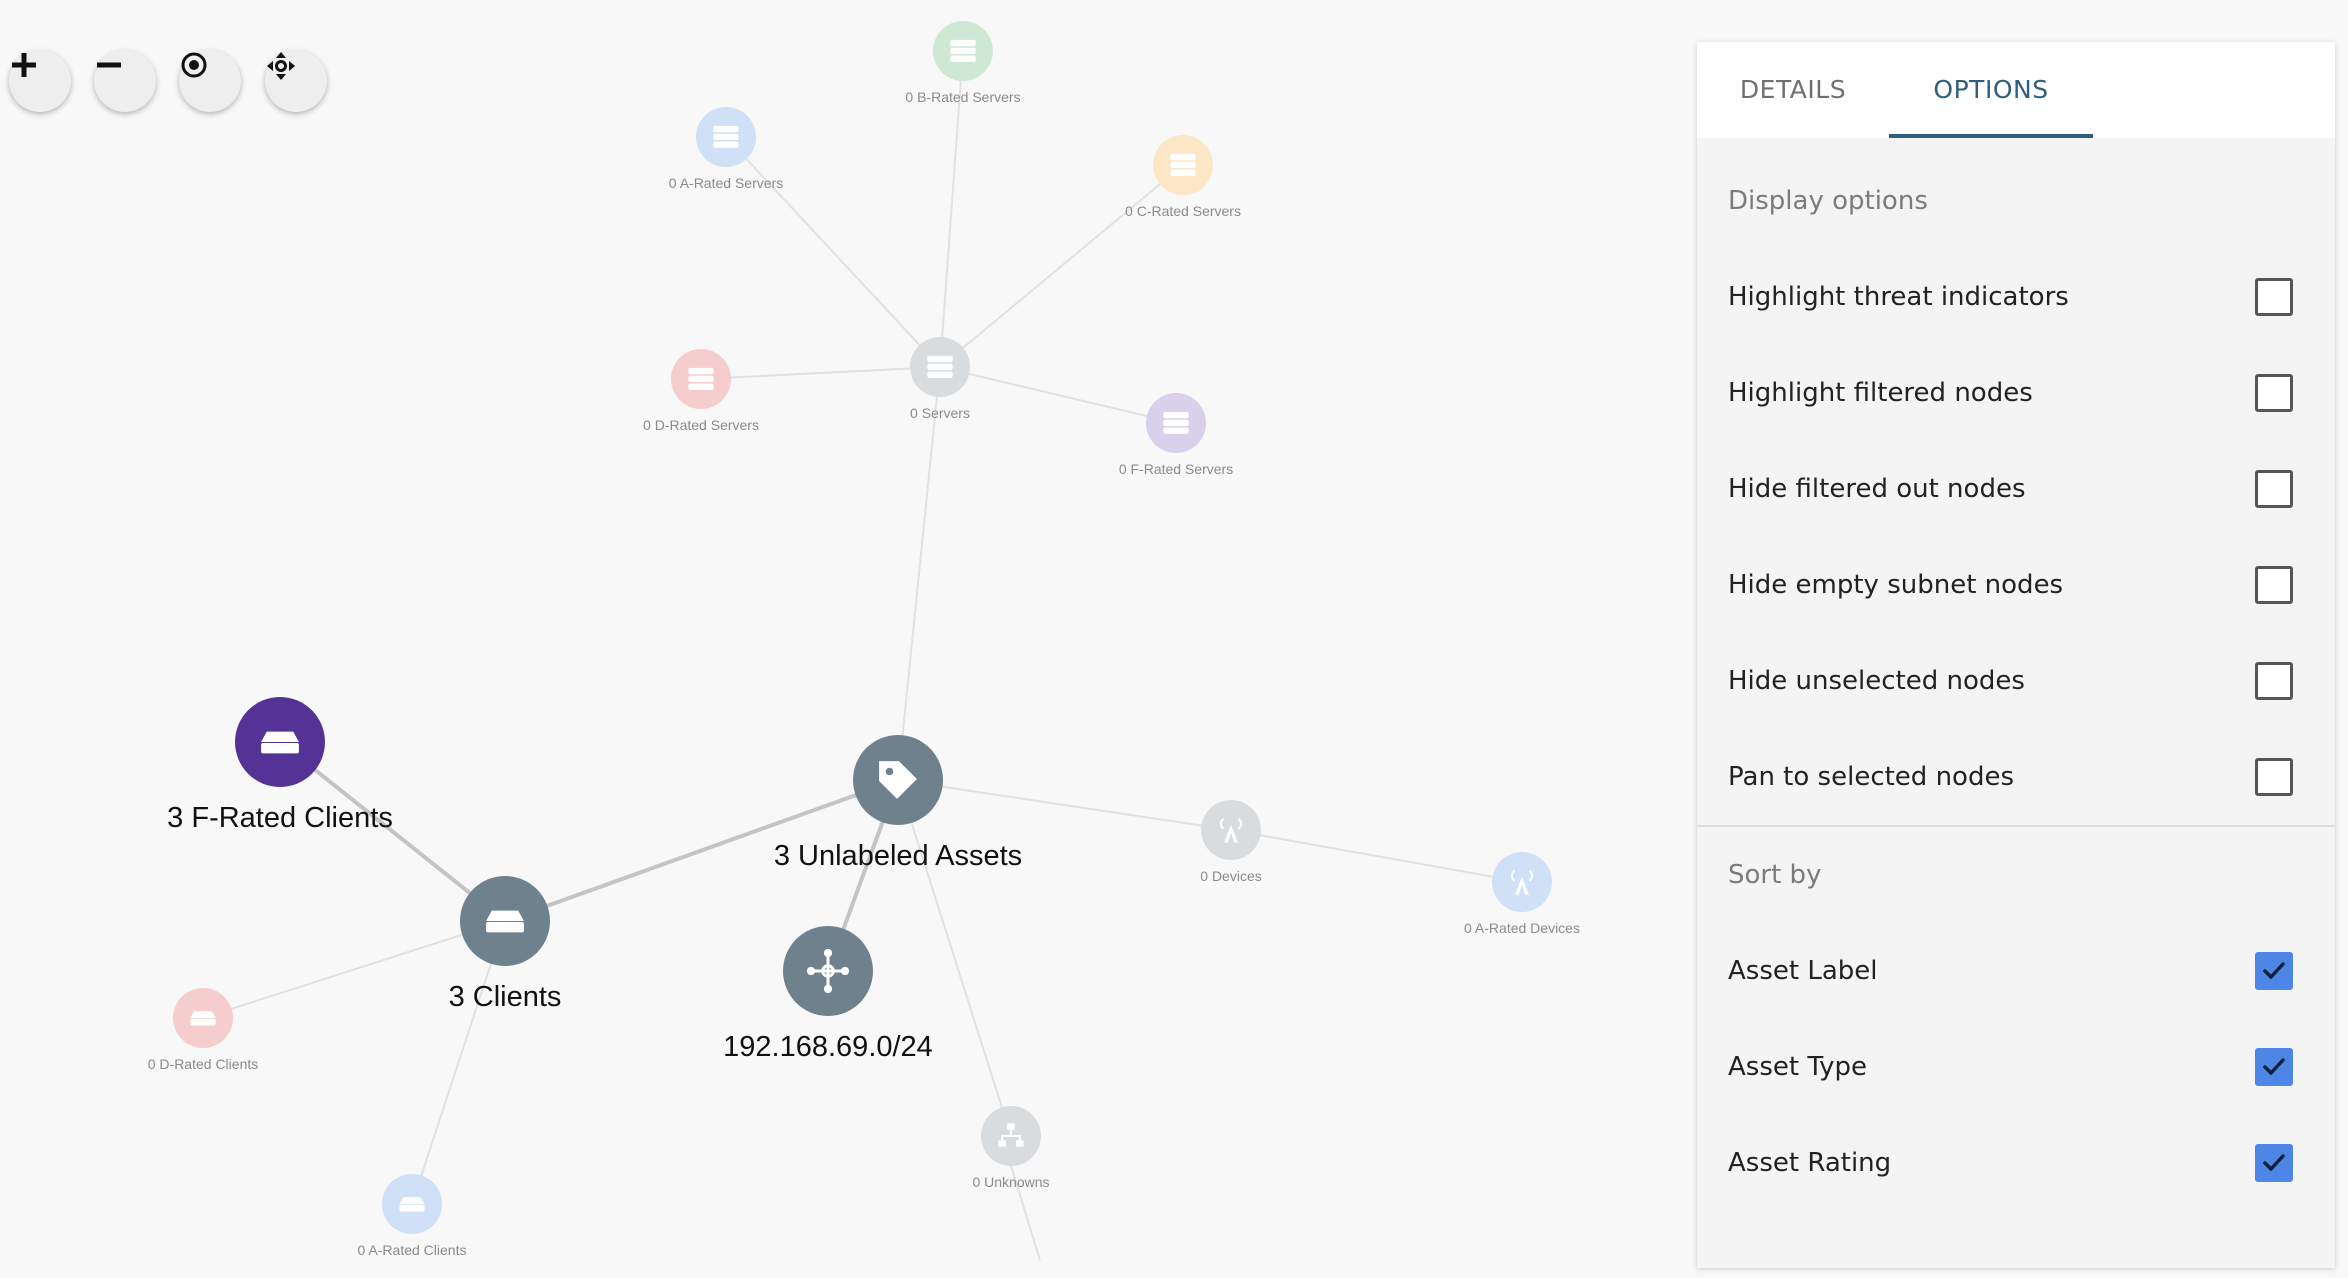 The height and width of the screenshot is (1278, 2348). What do you see at coordinates (2274, 585) in the screenshot?
I see `hide-empty-subnet-nodes-checkbox` at bounding box center [2274, 585].